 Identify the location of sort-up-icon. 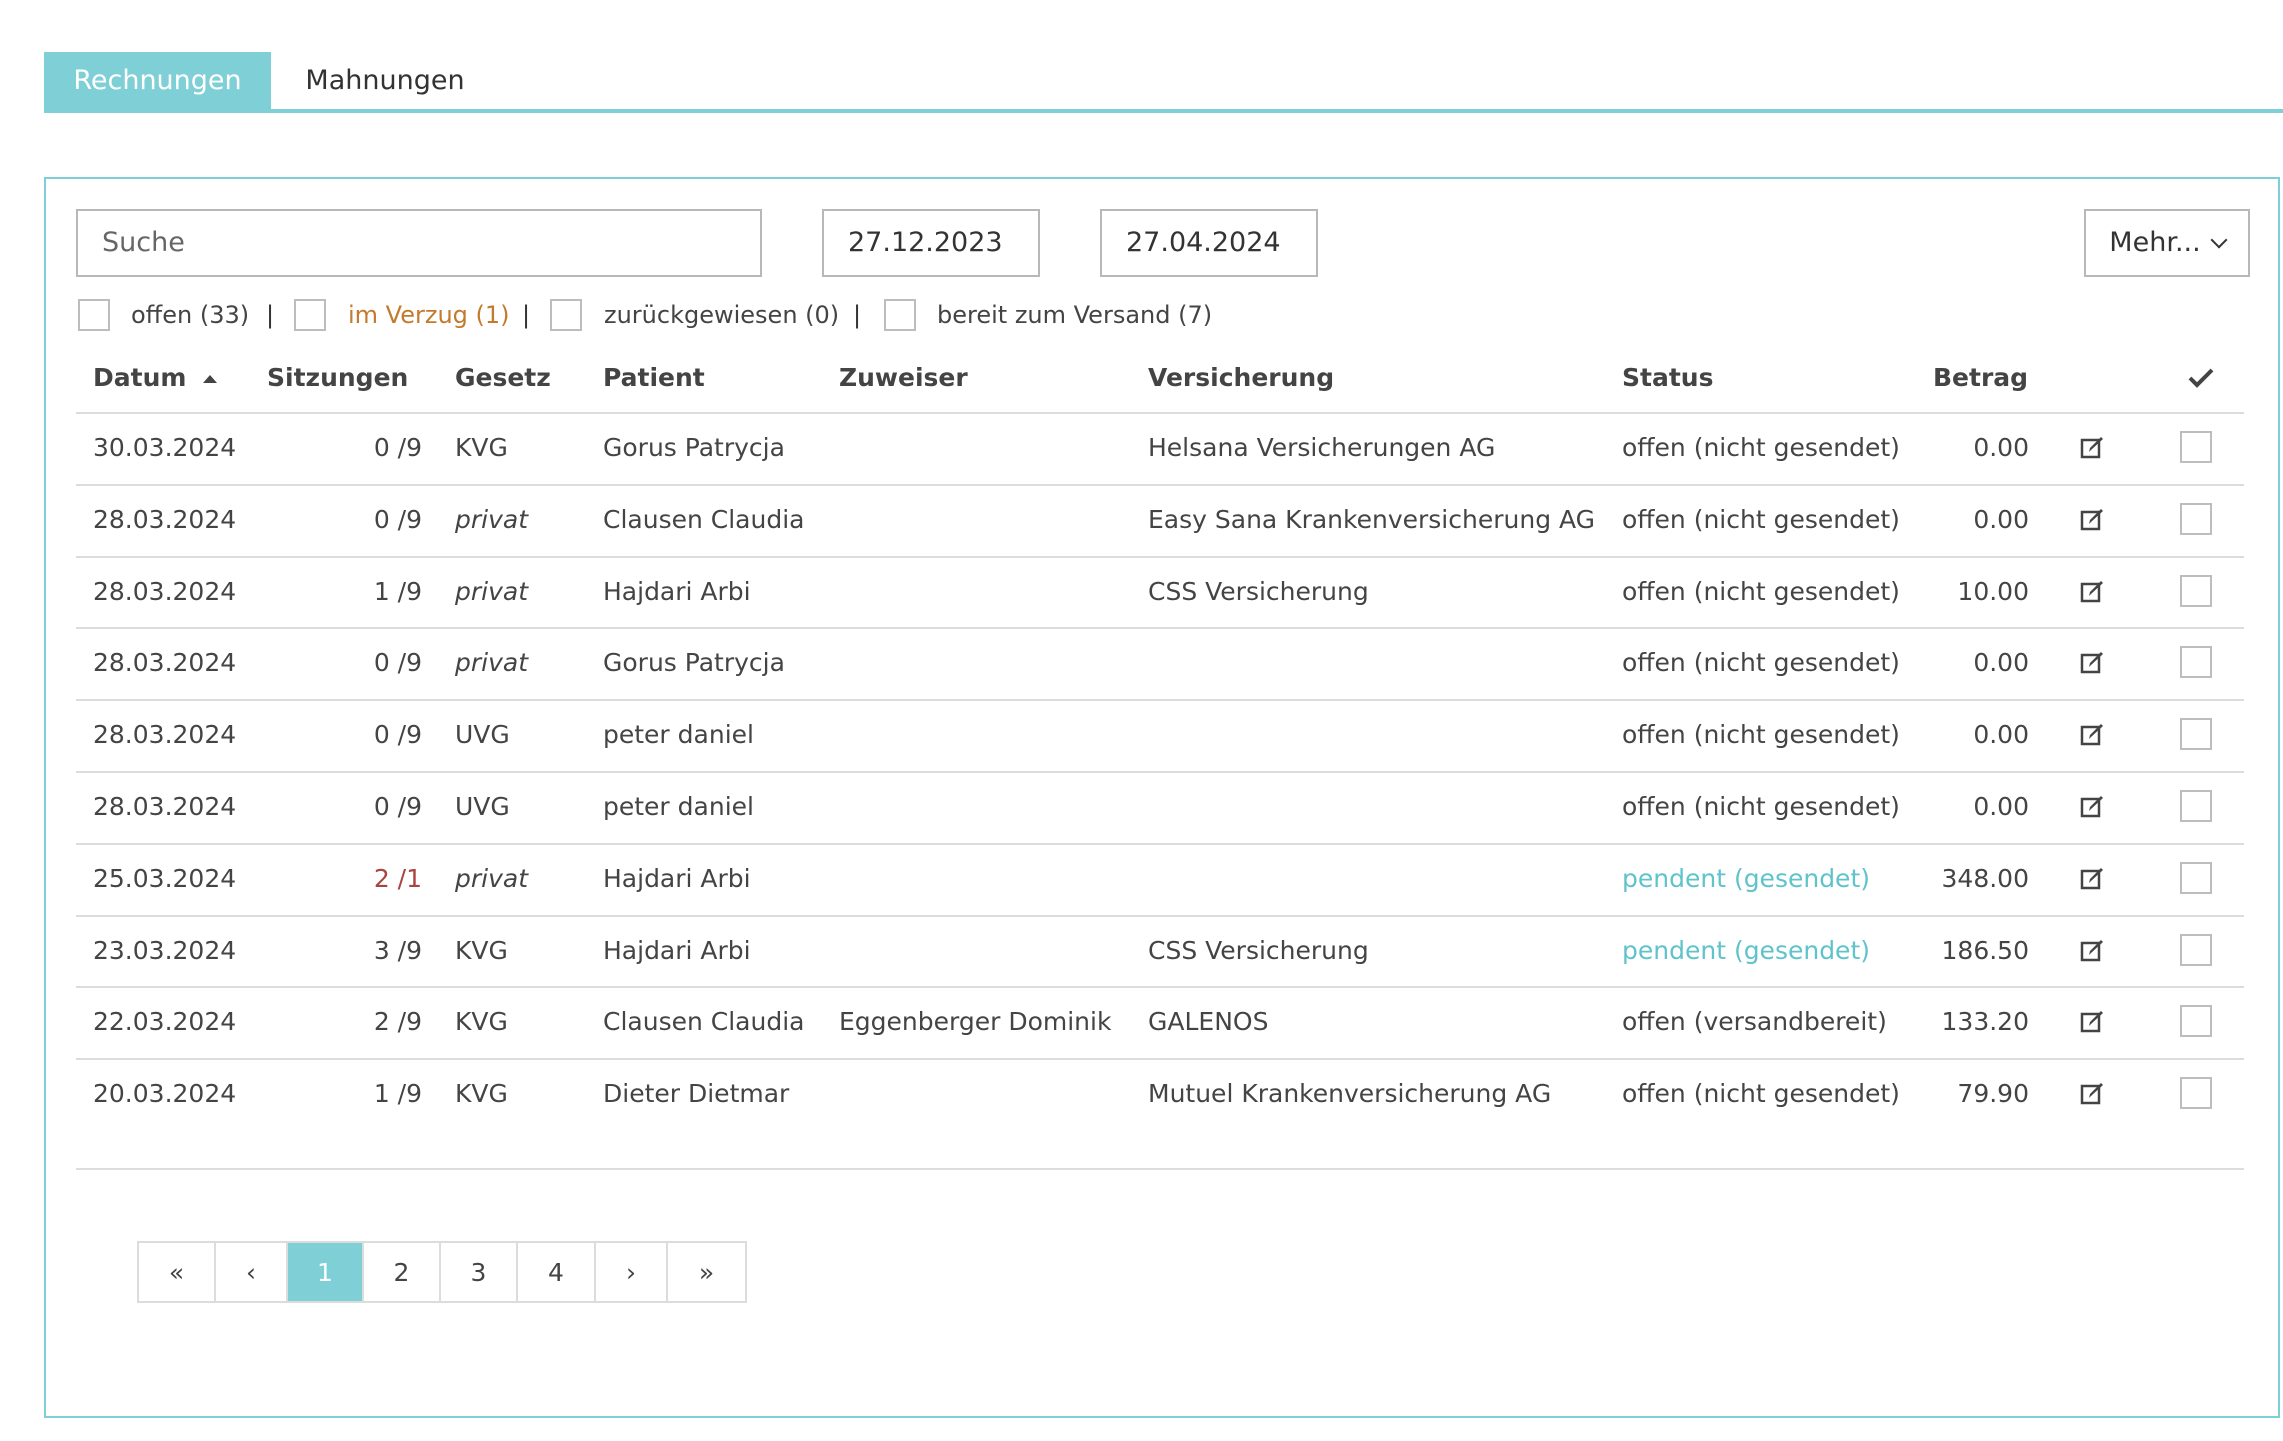
(210, 379).